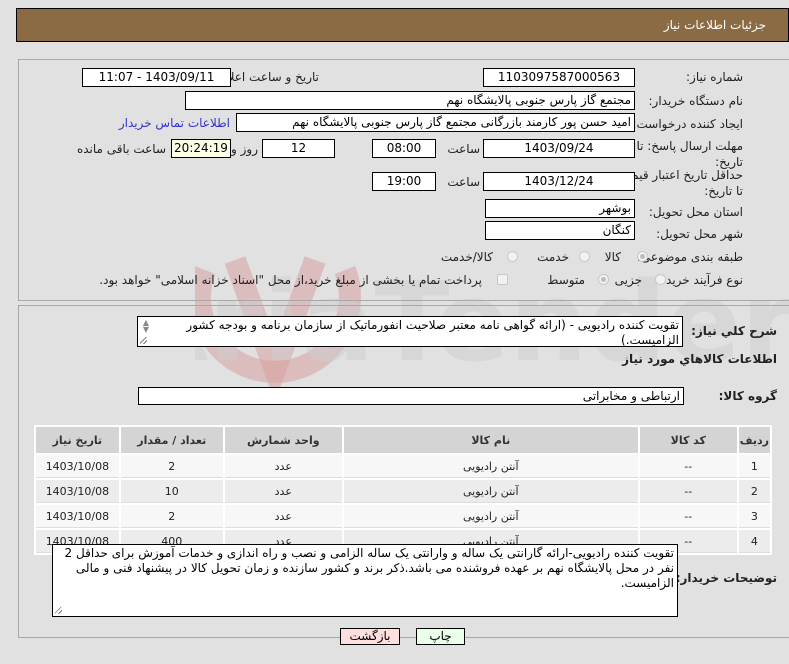 The image size is (789, 664). What do you see at coordinates (77, 440) in the screenshot?
I see `col-date: تاریخ نیاز` at bounding box center [77, 440].